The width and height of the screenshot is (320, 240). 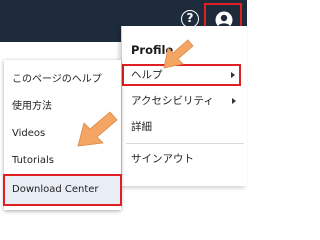 I want to click on profile-item-accessibility: アクセシビリティ, so click(x=185, y=101).